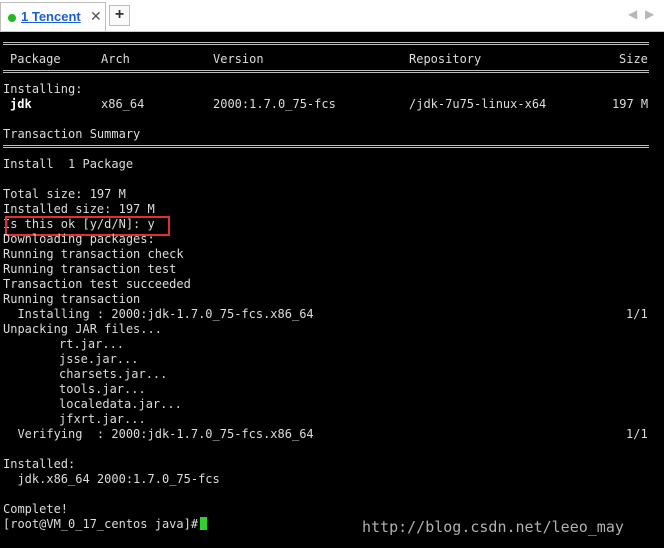 The height and width of the screenshot is (548, 664). Describe the element at coordinates (72, 134) in the screenshot. I see `transaction-summary: Transaction Summary` at that location.